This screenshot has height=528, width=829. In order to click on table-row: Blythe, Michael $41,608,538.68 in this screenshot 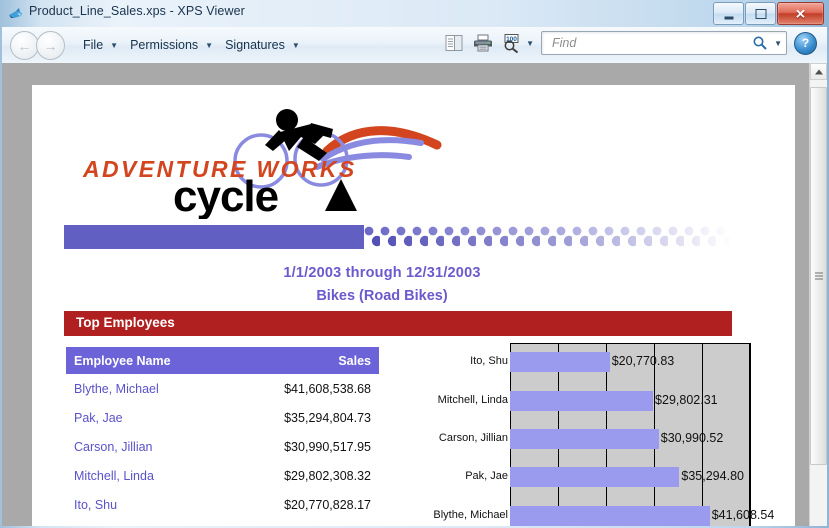, I will do `click(222, 388)`.